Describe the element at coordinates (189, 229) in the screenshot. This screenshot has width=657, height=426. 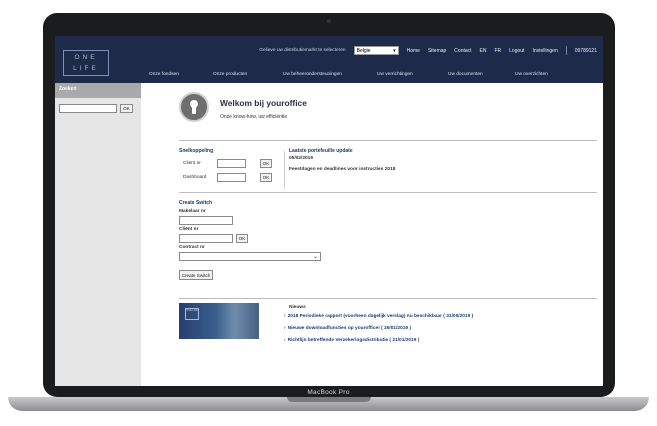
I see `switch-client-label: Cliënt nr` at that location.